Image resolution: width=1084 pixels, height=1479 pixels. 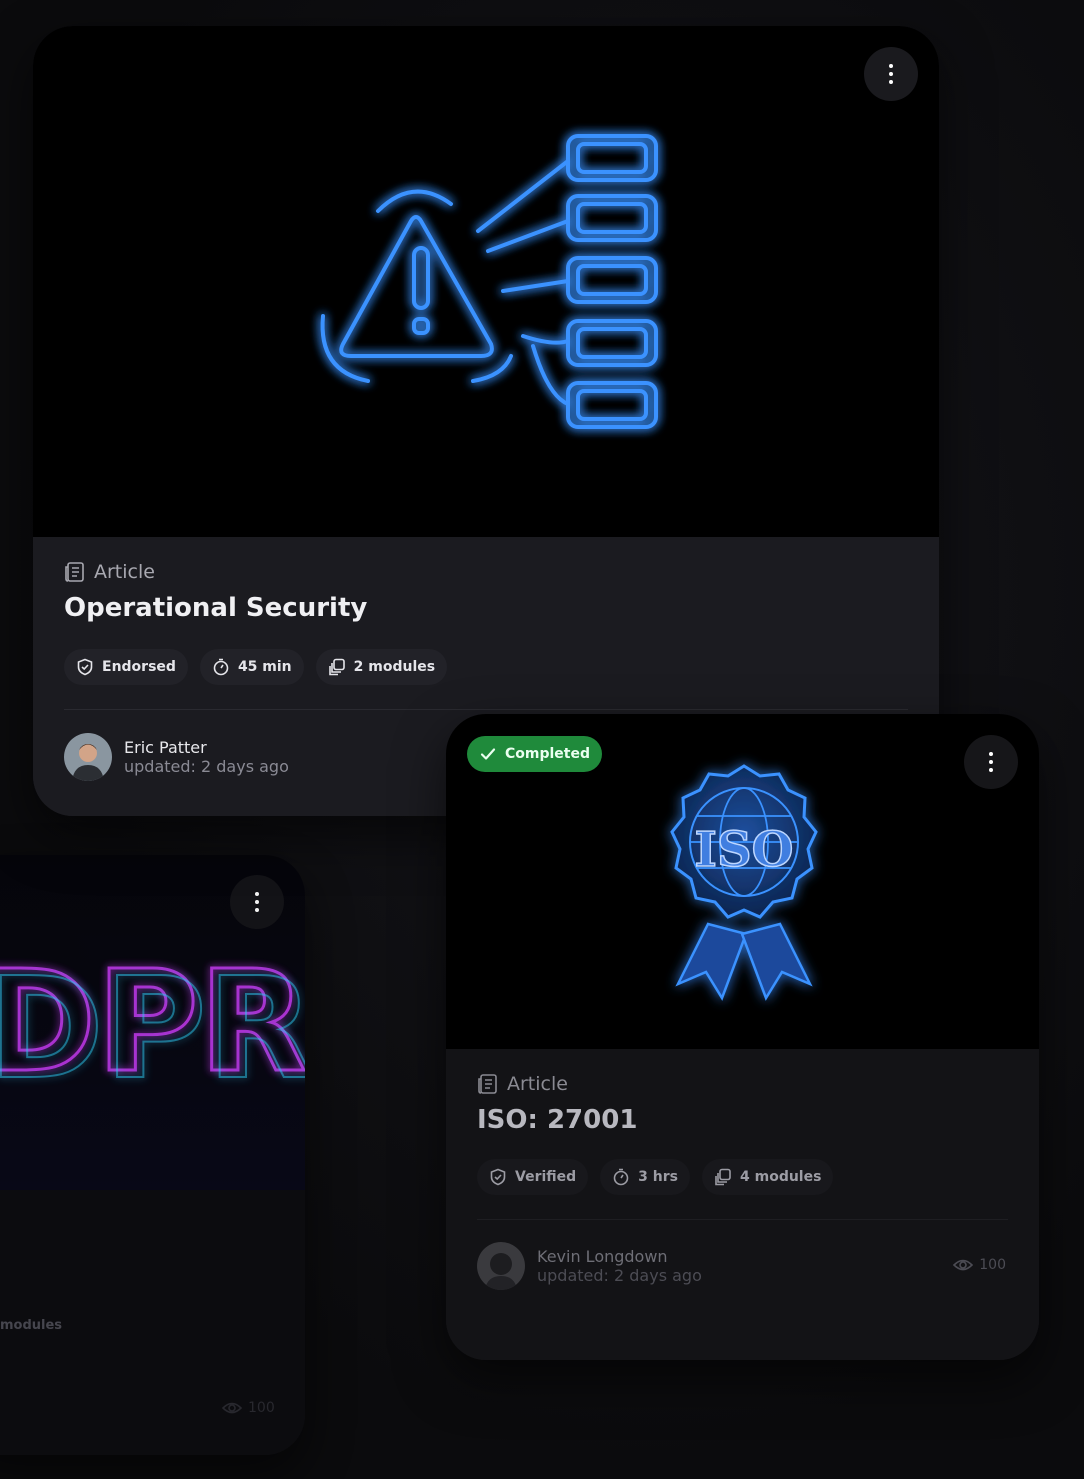 I want to click on course-meta-chips: Endorsed 45 min 2 modules, so click(x=256, y=667).